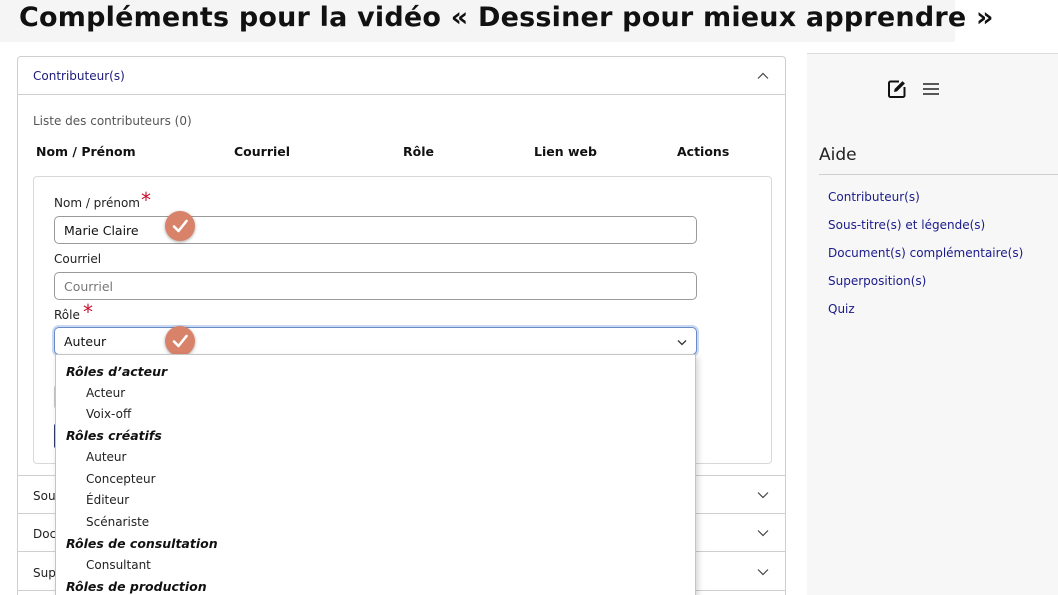  Describe the element at coordinates (262, 151) in the screenshot. I see `column-header-email: Courriel` at that location.